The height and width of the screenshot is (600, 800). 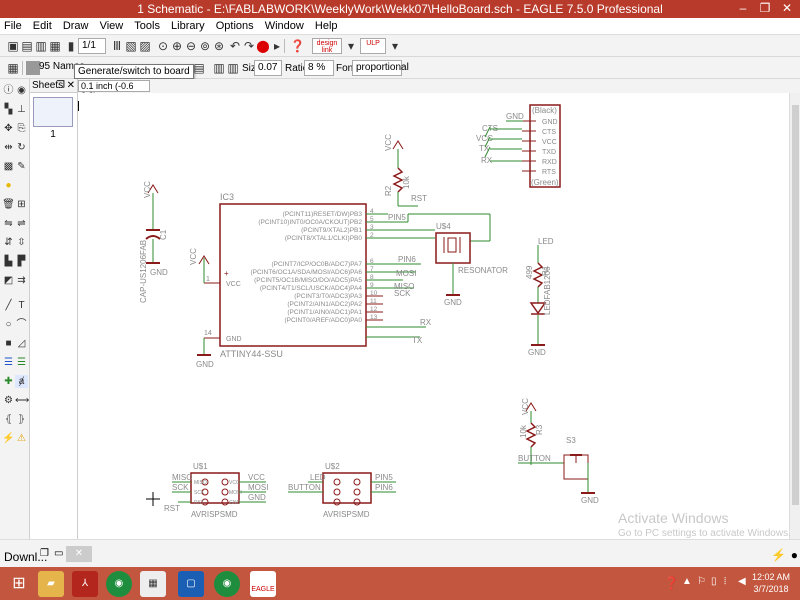 I want to click on sheet-thumbnail, so click(x=53, y=112).